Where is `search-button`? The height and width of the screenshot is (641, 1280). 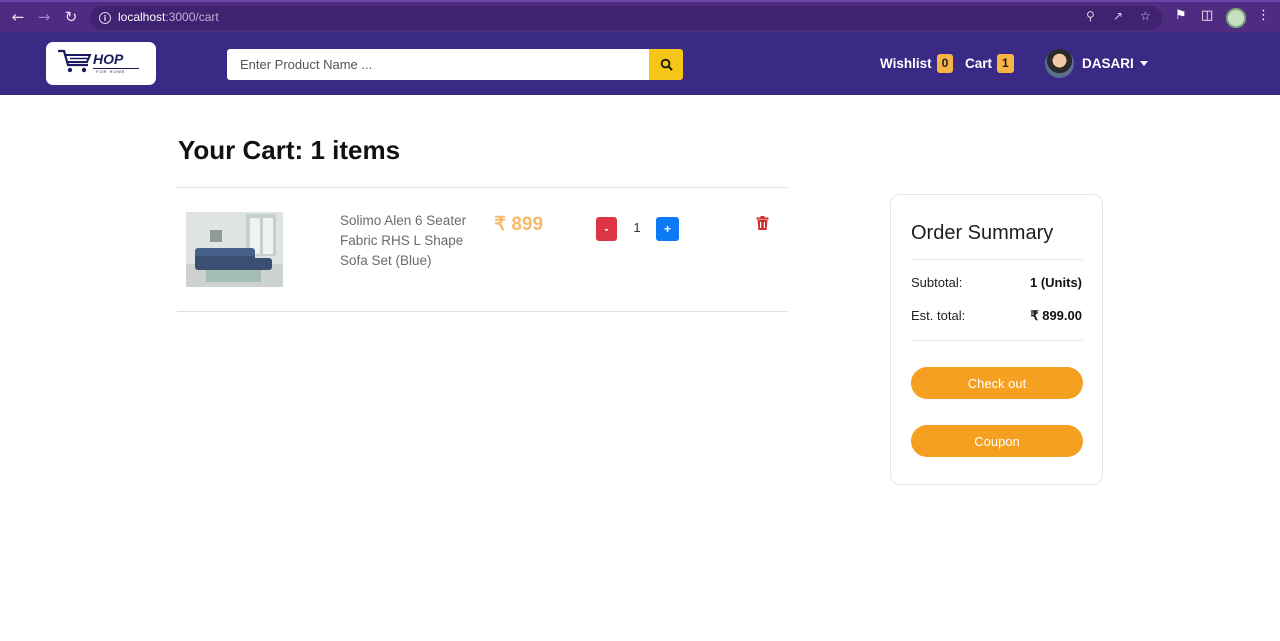 search-button is located at coordinates (666, 64).